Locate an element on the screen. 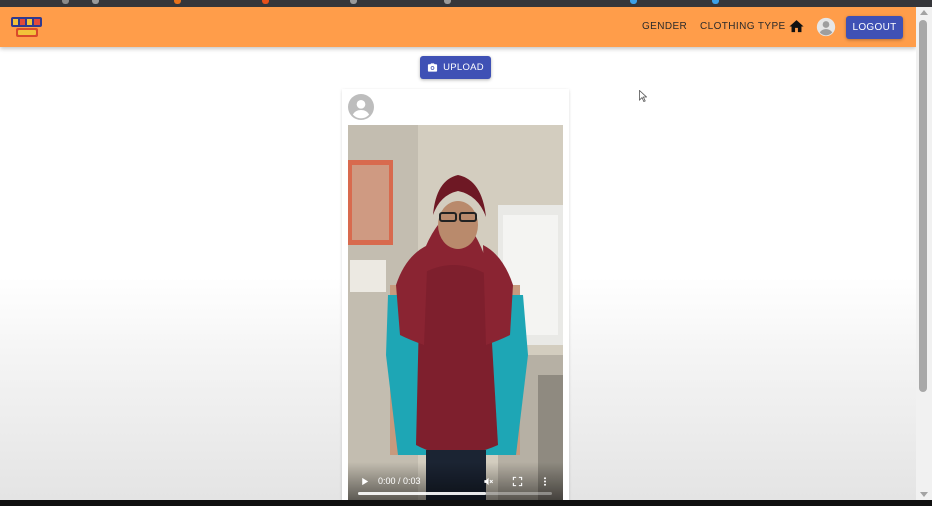 The width and height of the screenshot is (932, 506). video-controls: 0:00 / 0:03 is located at coordinates (455, 481).